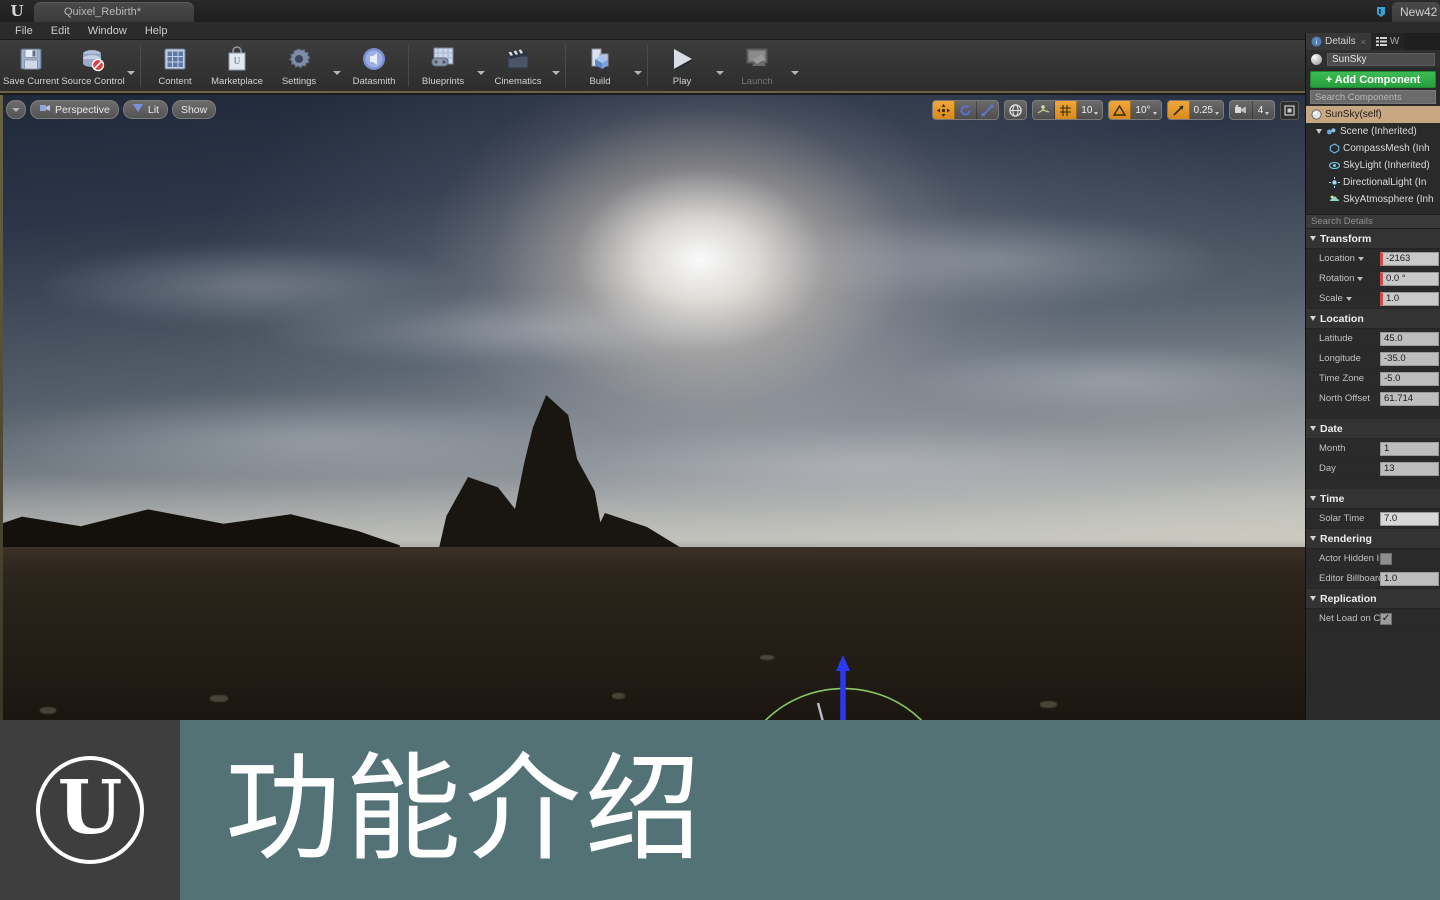 The width and height of the screenshot is (1440, 900). I want to click on component-row-scene: Scene (Inherited), so click(1373, 131).